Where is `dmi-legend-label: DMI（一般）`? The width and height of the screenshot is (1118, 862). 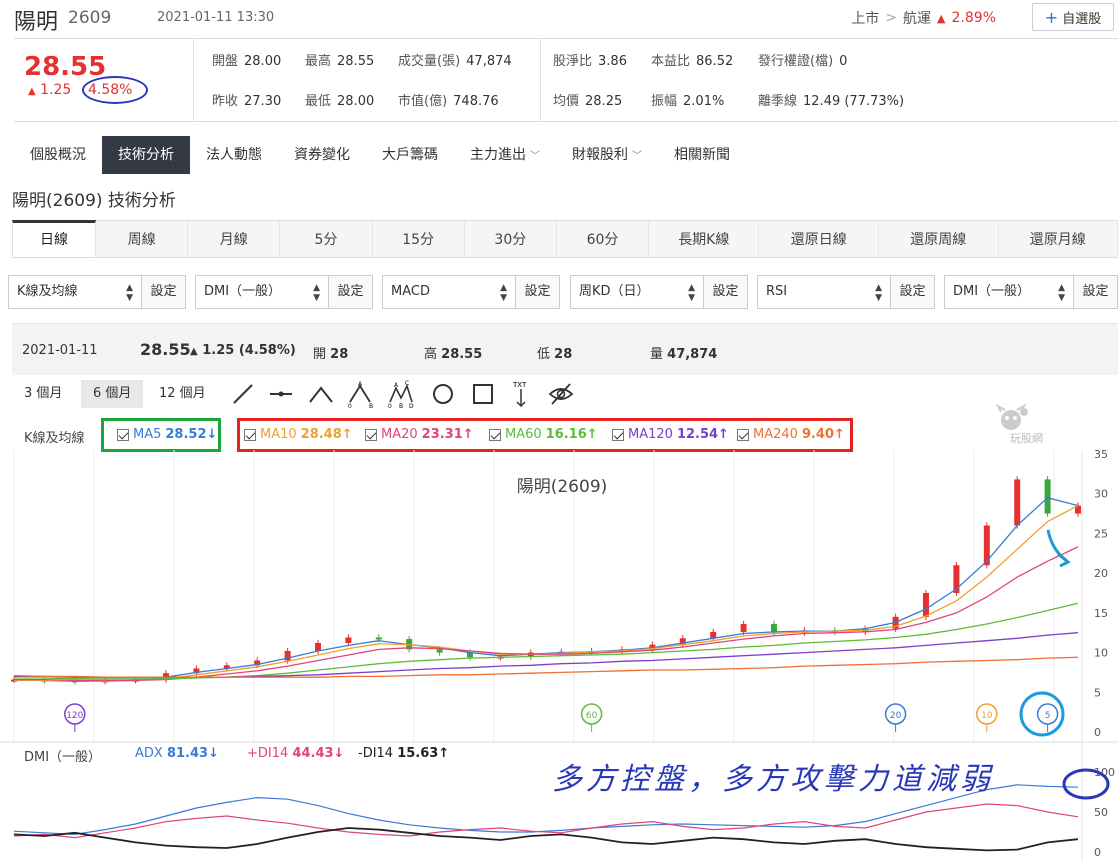 dmi-legend-label: DMI（一般） is located at coordinates (63, 757).